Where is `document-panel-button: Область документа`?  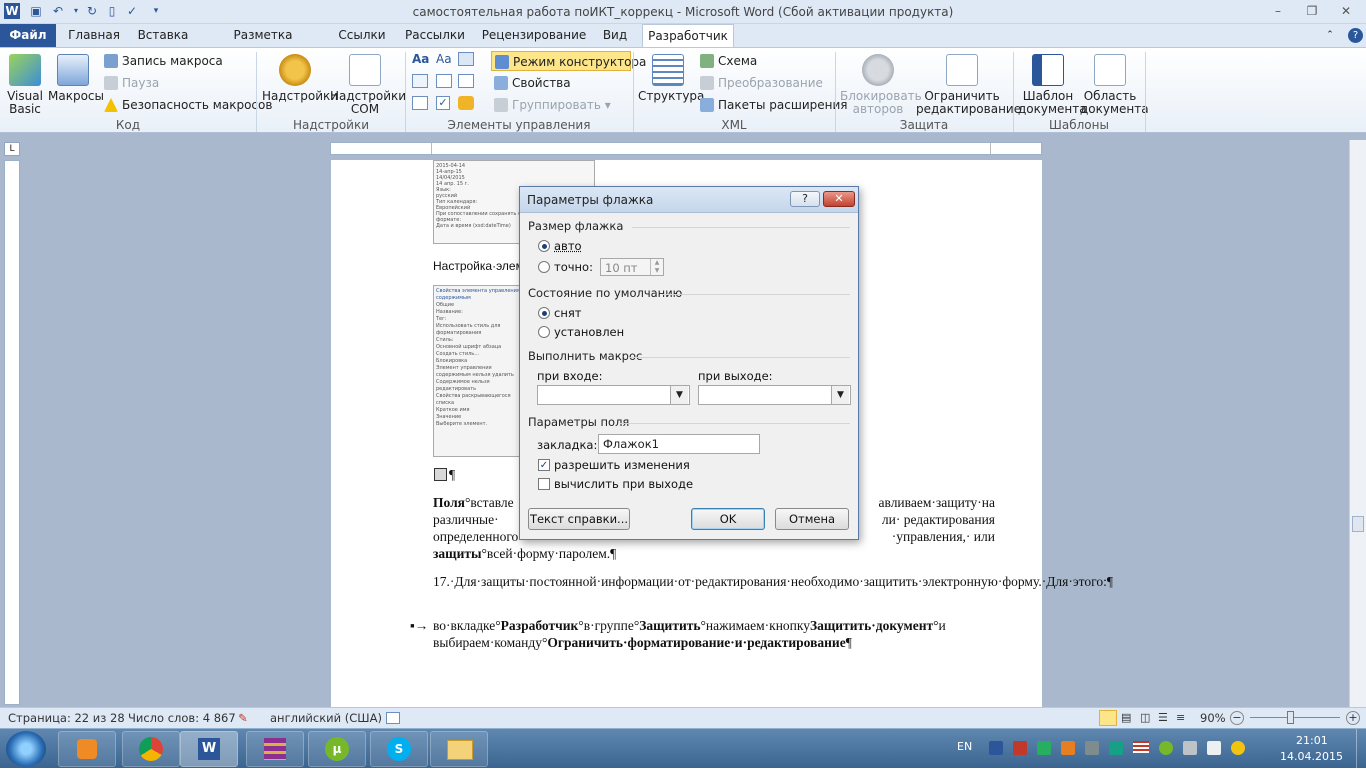
document-panel-button: Область документа is located at coordinates (1114, 85).